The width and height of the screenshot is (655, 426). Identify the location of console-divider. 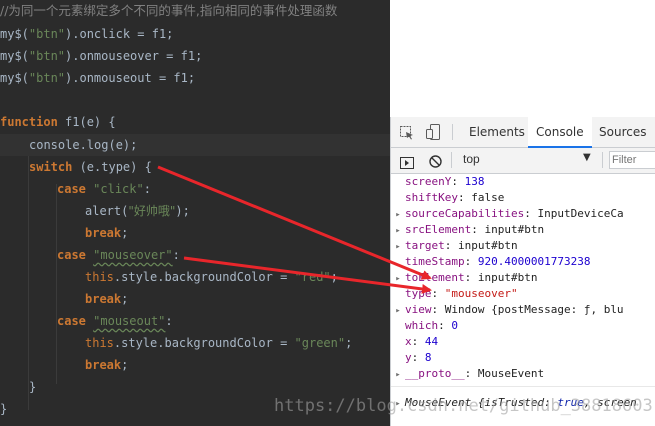
(523, 386).